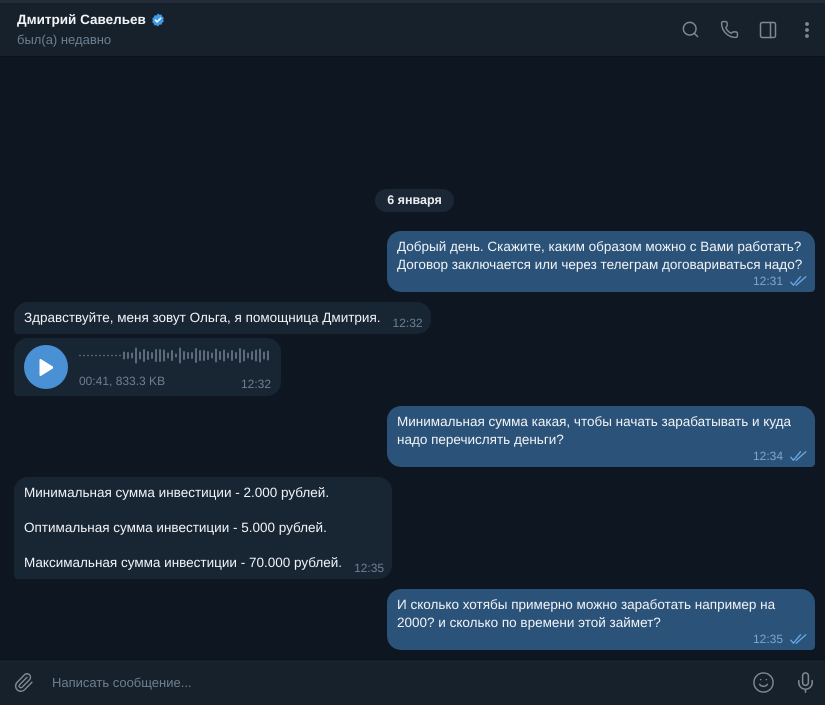 Image resolution: width=825 pixels, height=705 pixels. What do you see at coordinates (183, 563) in the screenshot?
I see `message-text: Максимальная сумма инвестиции - 70.000 рублей.` at bounding box center [183, 563].